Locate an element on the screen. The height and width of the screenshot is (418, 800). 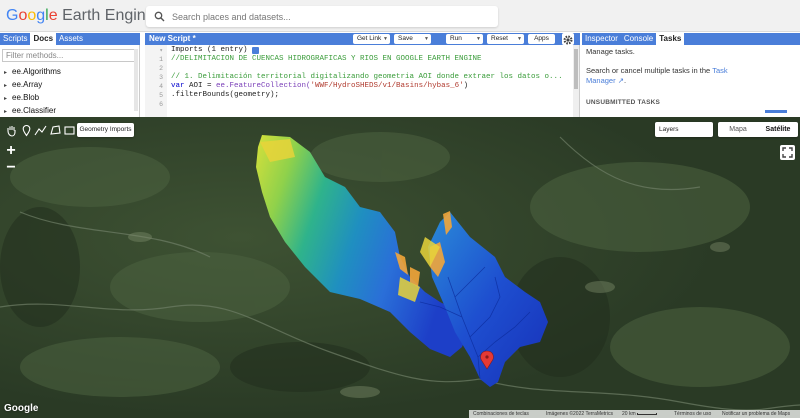
map-type-satellite: Satélite is located at coordinates (778, 129).